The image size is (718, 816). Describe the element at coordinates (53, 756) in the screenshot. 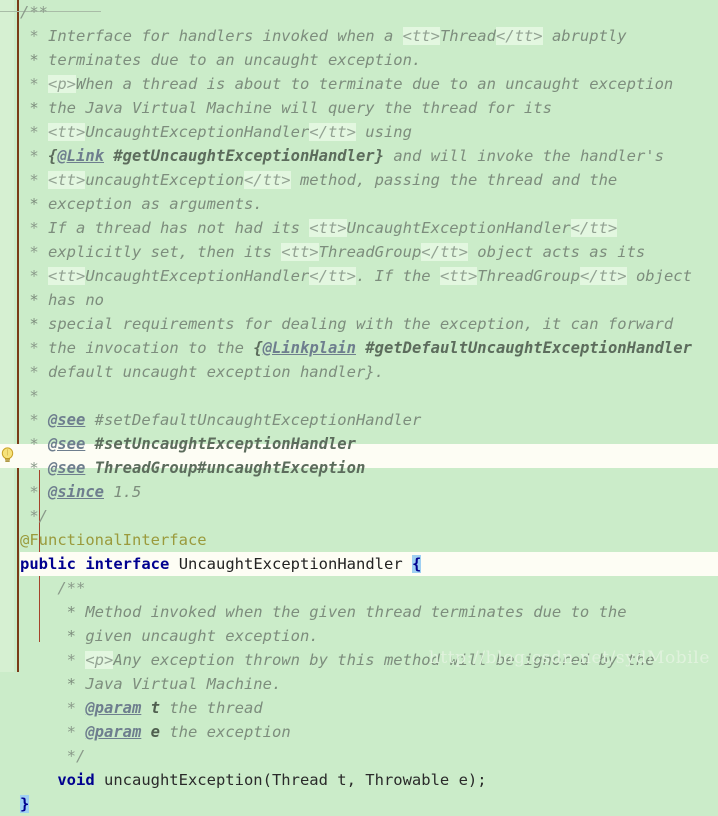

I see `comment-token: */` at that location.